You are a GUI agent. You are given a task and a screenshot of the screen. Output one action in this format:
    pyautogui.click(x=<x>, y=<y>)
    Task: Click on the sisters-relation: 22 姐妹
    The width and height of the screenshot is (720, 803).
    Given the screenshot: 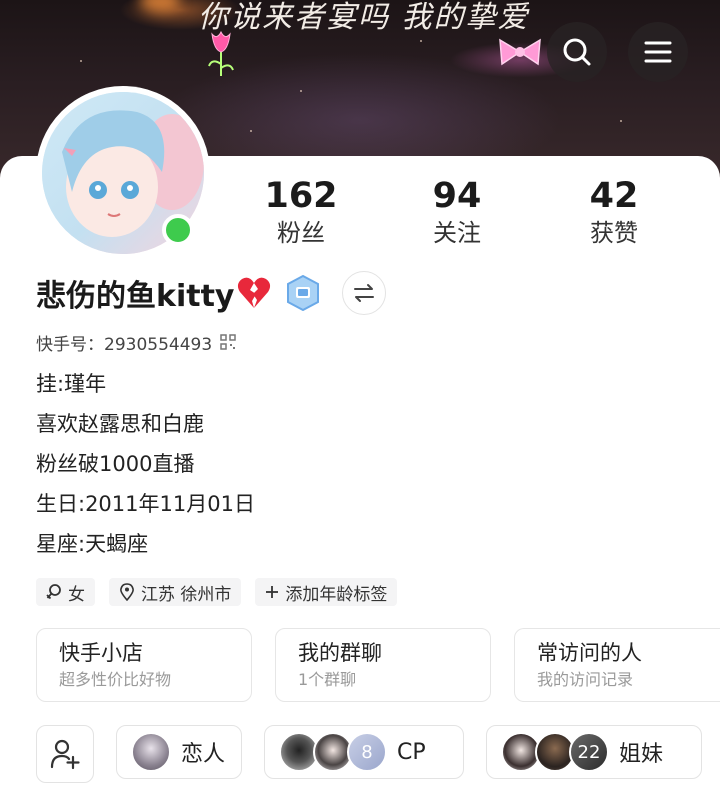 What is the action you would take?
    pyautogui.click(x=594, y=752)
    